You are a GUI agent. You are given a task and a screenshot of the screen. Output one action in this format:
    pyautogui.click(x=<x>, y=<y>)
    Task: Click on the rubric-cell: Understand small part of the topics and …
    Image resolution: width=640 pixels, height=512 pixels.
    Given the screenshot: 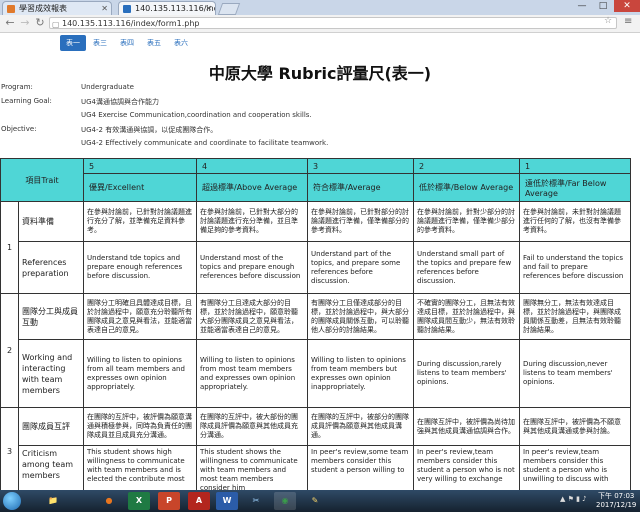 What is the action you would take?
    pyautogui.click(x=467, y=267)
    